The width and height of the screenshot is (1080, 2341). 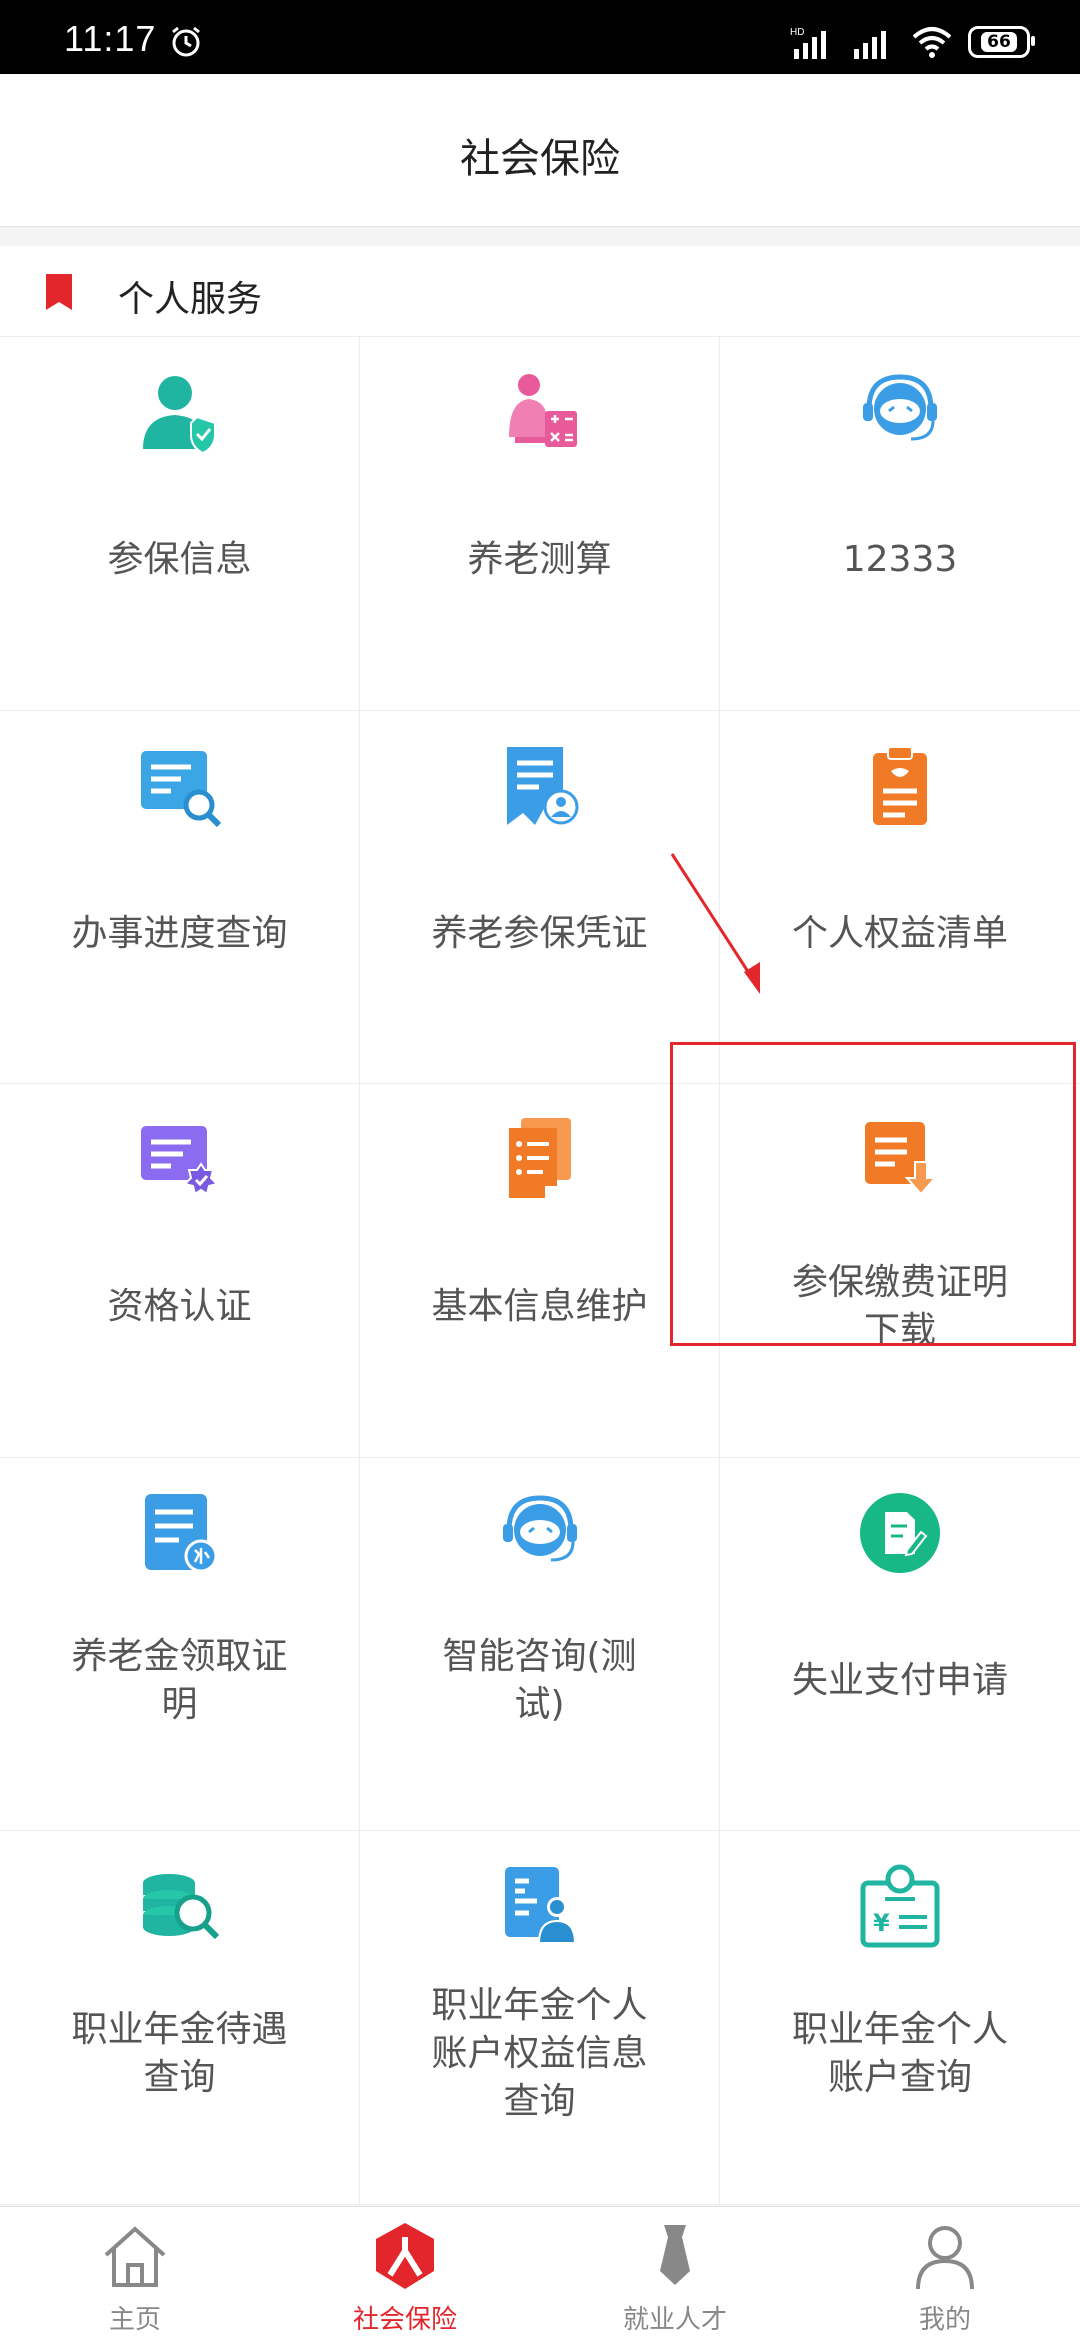 What do you see at coordinates (404, 2320) in the screenshot?
I see `nav-label: 社会保险` at bounding box center [404, 2320].